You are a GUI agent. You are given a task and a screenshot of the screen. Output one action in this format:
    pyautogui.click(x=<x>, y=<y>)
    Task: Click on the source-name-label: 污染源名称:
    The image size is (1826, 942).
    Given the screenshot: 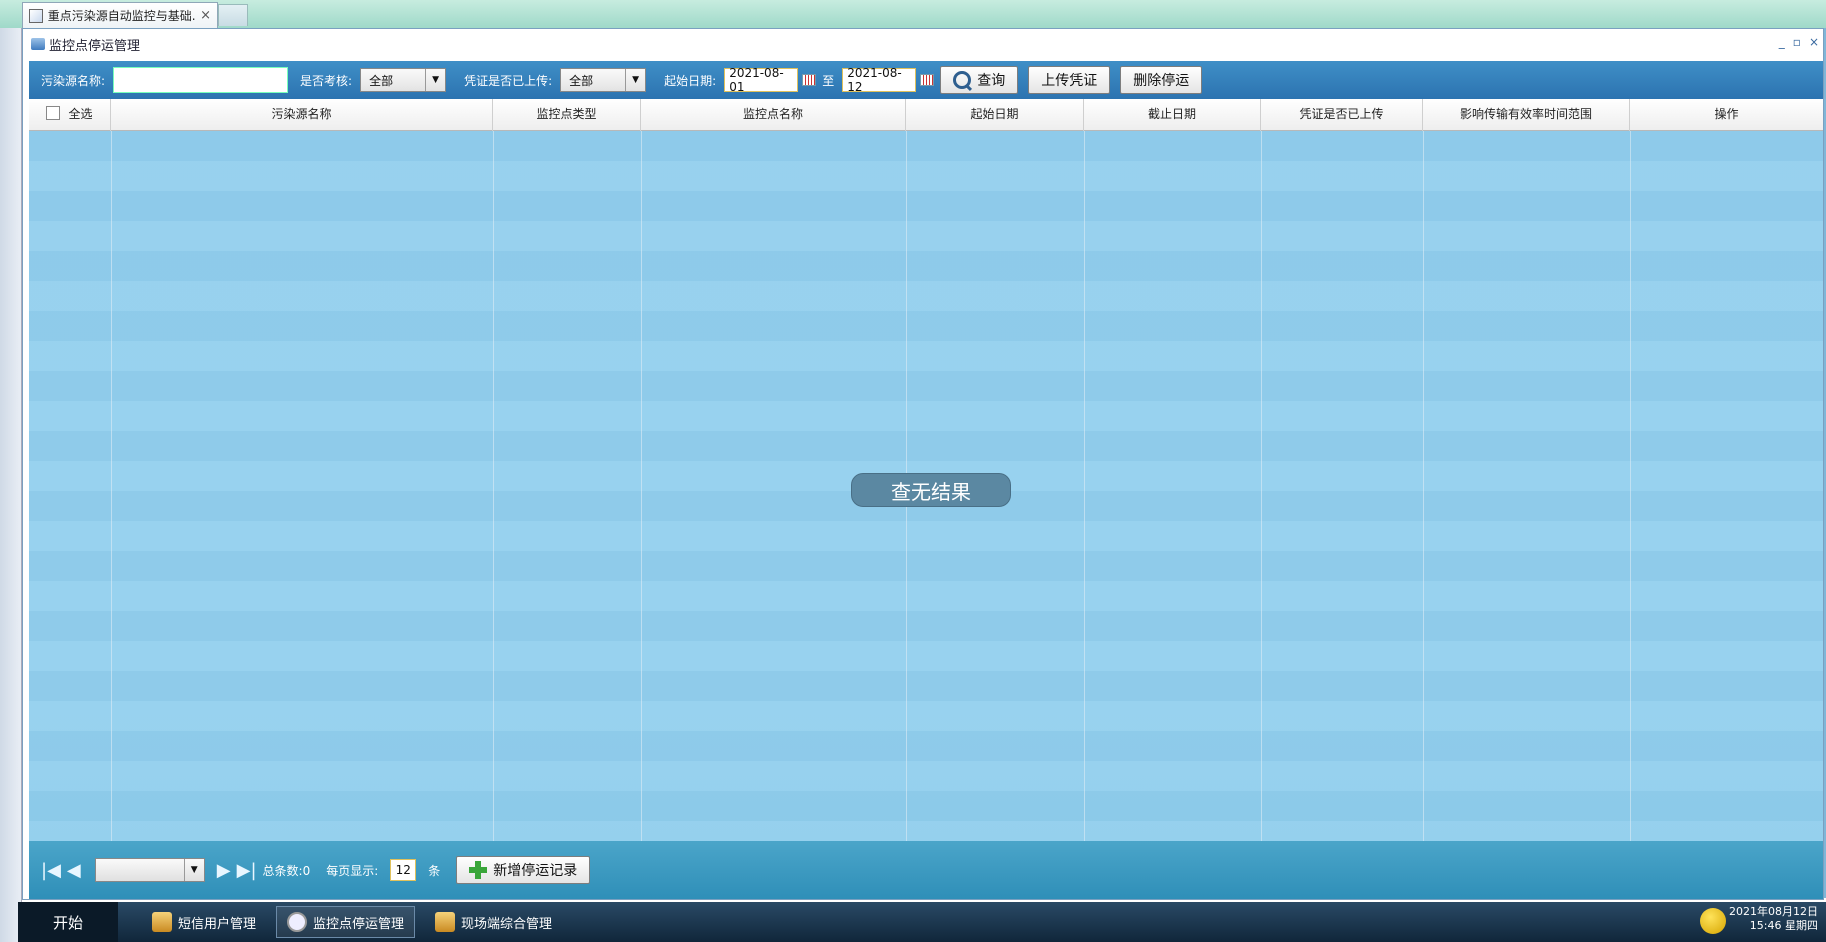 What is the action you would take?
    pyautogui.click(x=73, y=80)
    